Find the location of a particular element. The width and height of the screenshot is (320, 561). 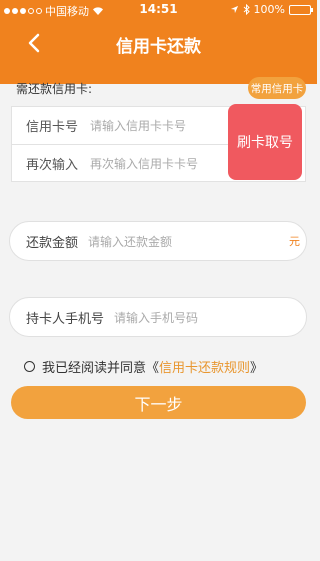

common-card-button: 常用信用卡 is located at coordinates (277, 88).